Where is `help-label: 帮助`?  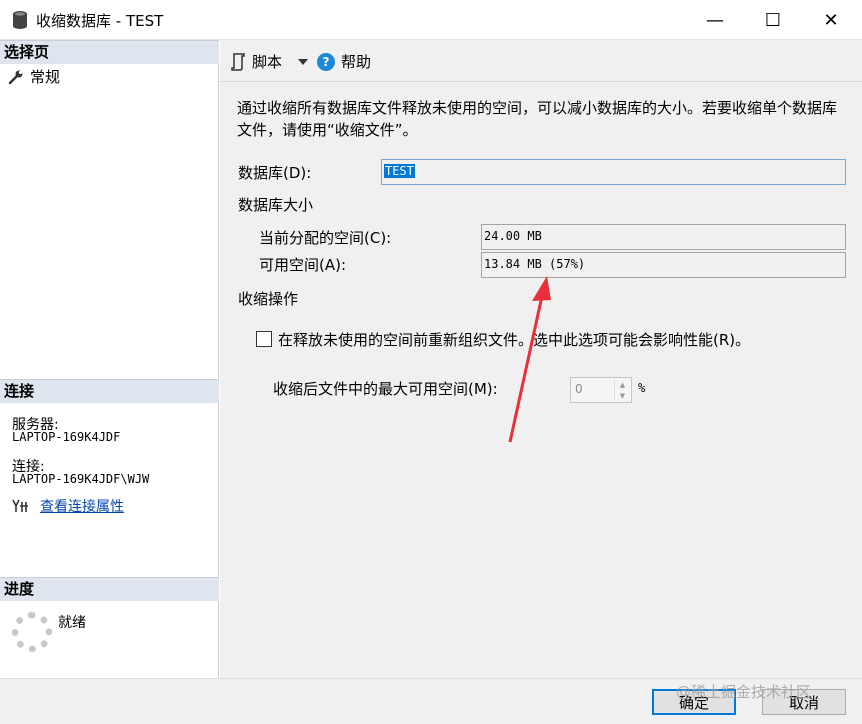
help-label: 帮助 is located at coordinates (356, 62).